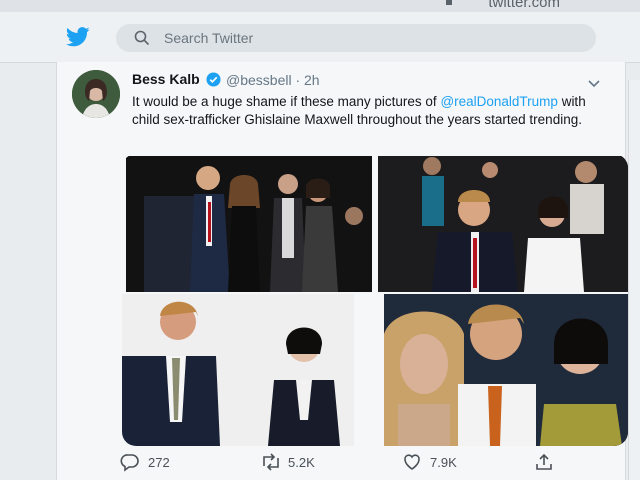 Image resolution: width=640 pixels, height=480 pixels. I want to click on search-input, so click(314, 38).